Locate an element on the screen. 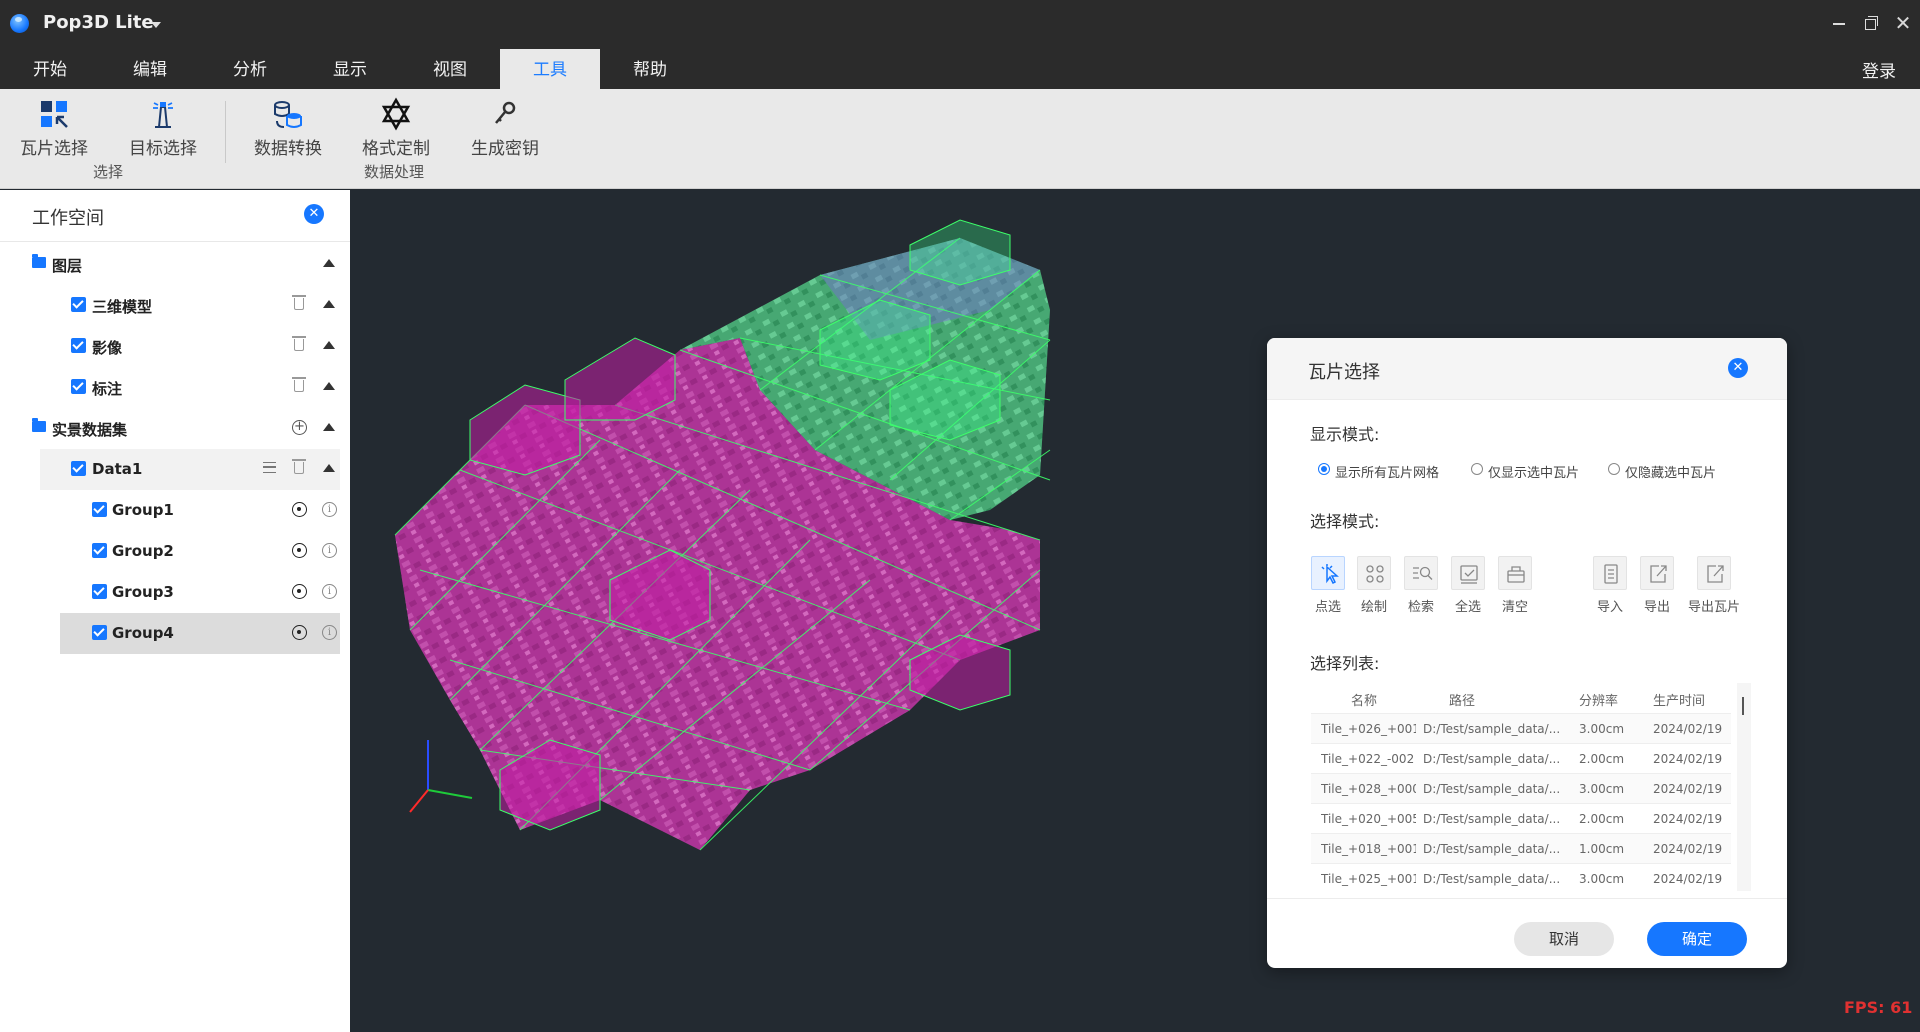 This screenshot has height=1032, width=1920. tree-node-layer: 标注 is located at coordinates (175, 387).